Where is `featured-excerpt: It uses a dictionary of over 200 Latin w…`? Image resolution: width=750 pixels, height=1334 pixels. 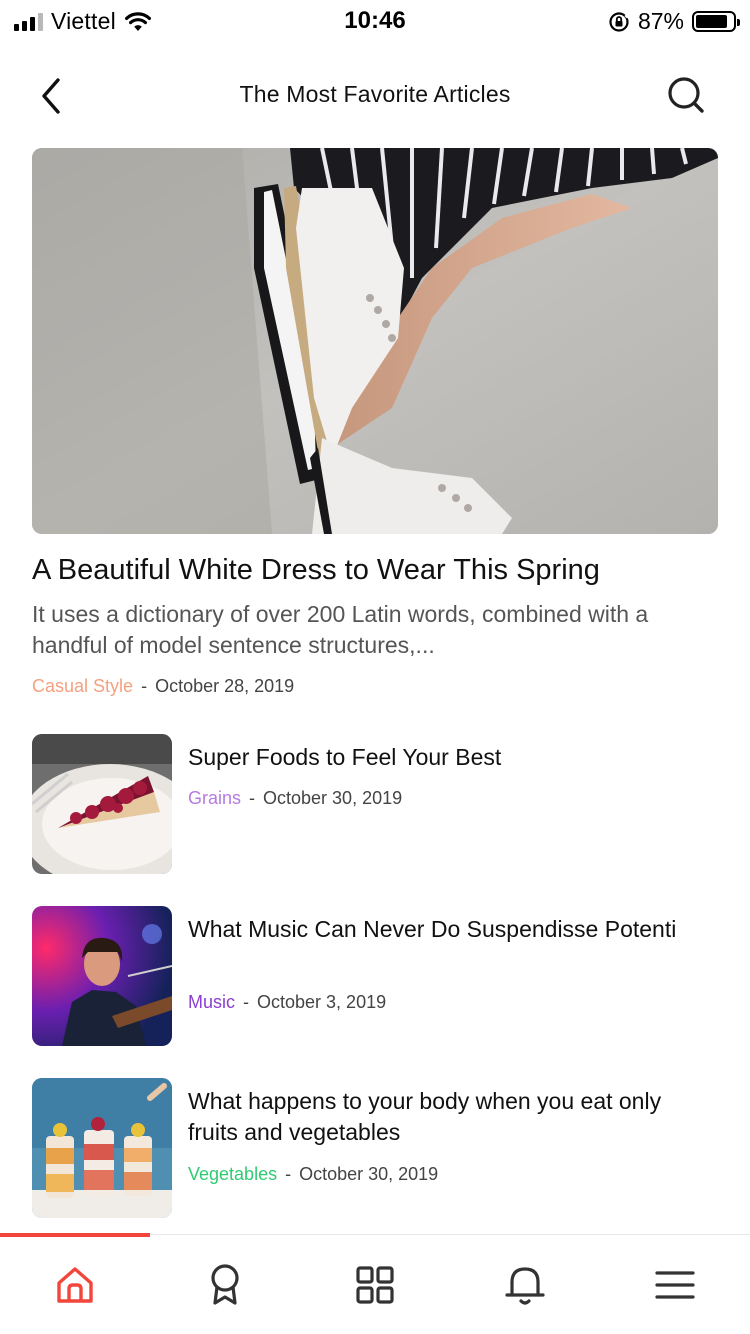 featured-excerpt: It uses a dictionary of over 200 Latin w… is located at coordinates (340, 629).